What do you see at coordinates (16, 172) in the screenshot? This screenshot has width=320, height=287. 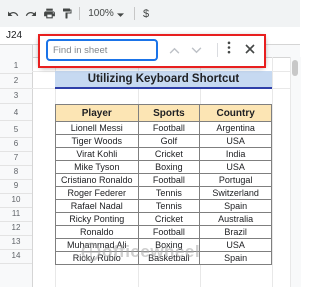 I see `row-header-strip: 1 2 3 4 5 6 7 8 9 10 11 12 13 14` at bounding box center [16, 172].